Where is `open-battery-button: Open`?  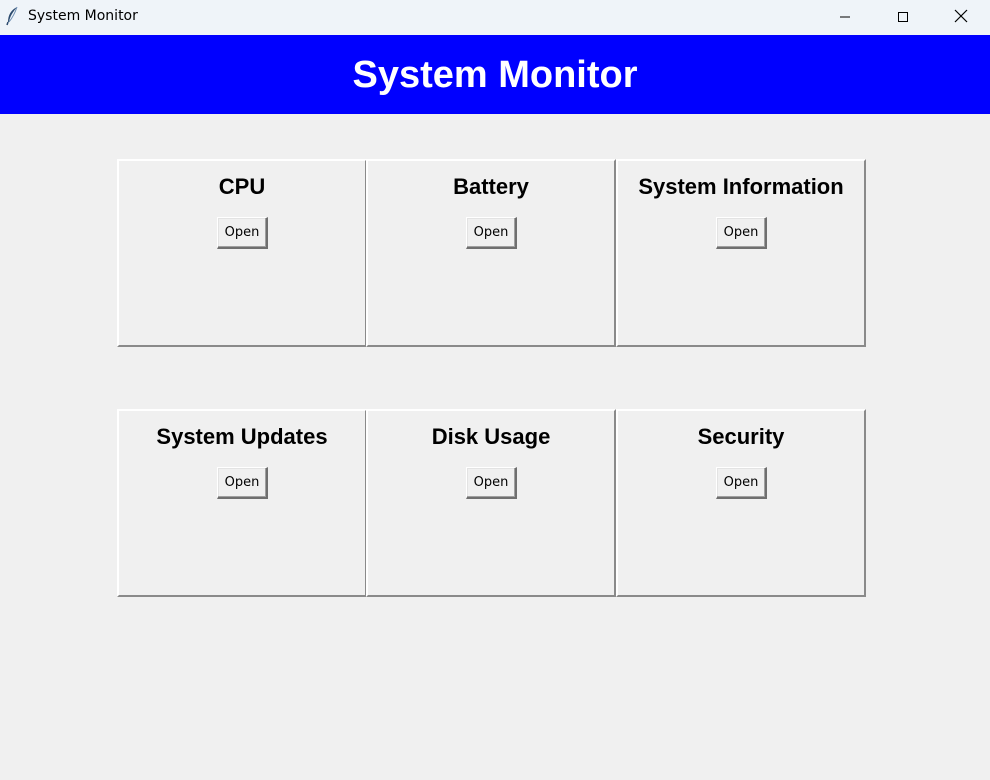 open-battery-button: Open is located at coordinates (491, 233).